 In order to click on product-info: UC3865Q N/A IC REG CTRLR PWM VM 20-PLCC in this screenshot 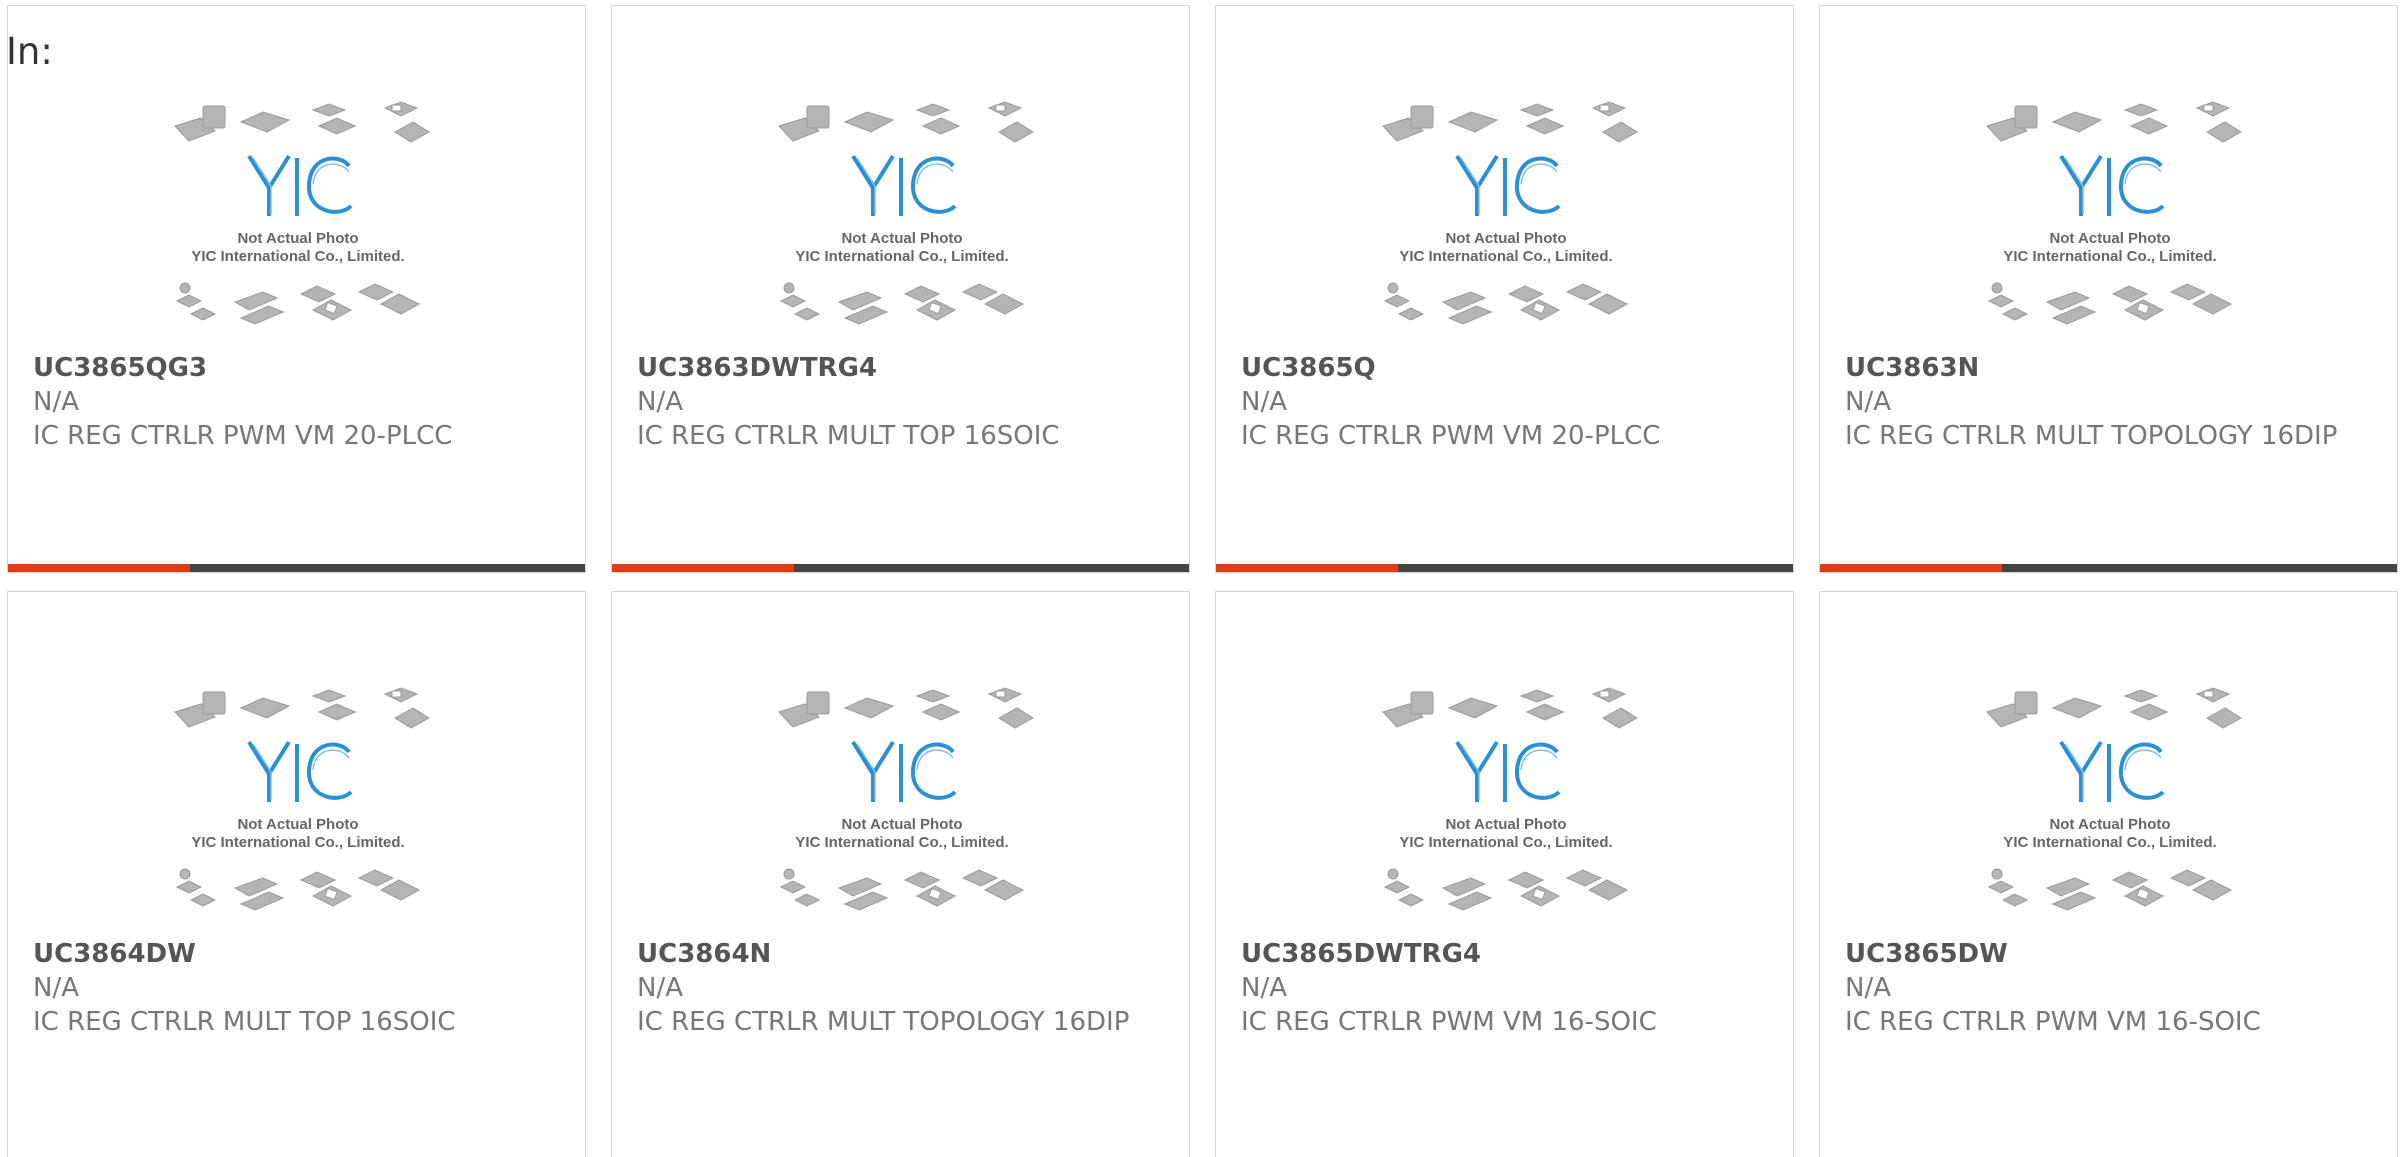, I will do `click(1504, 402)`.